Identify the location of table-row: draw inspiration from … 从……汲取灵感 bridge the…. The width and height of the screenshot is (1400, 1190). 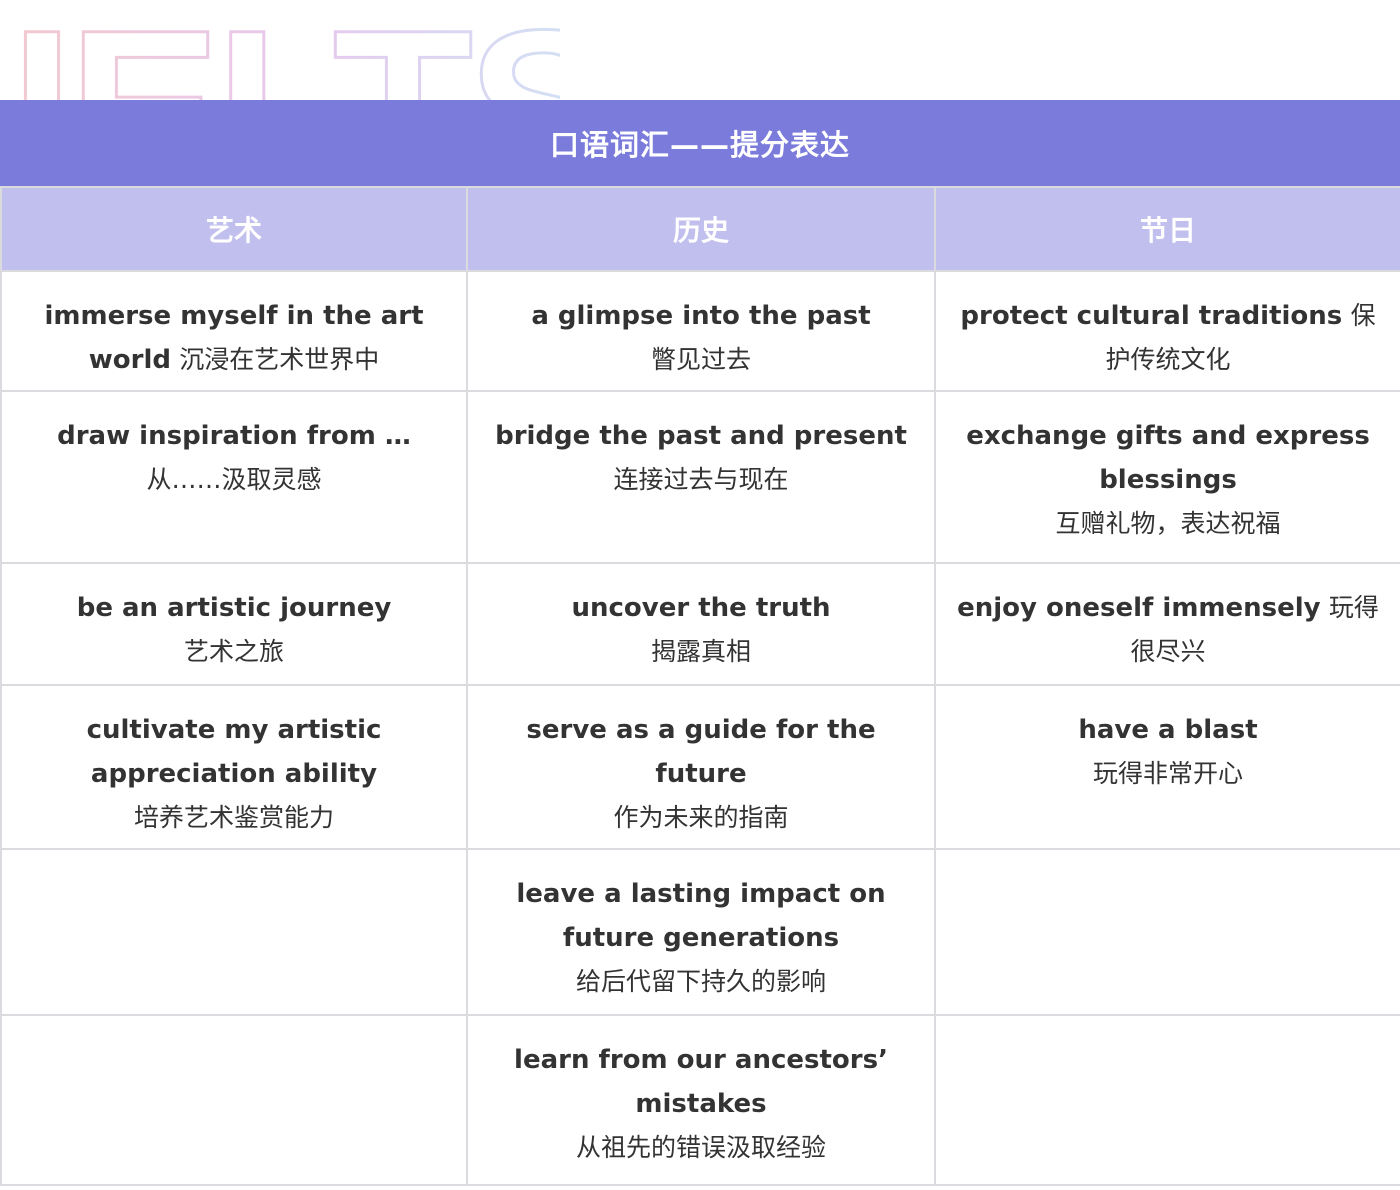
(700, 477).